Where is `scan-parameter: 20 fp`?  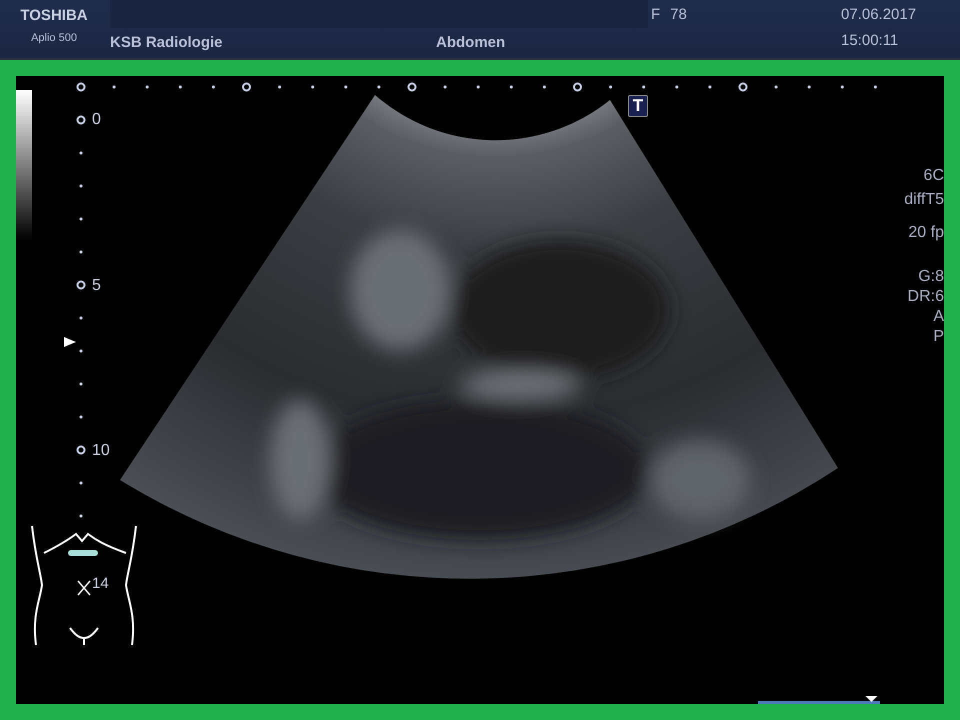 scan-parameter: 20 fp is located at coordinates (926, 233).